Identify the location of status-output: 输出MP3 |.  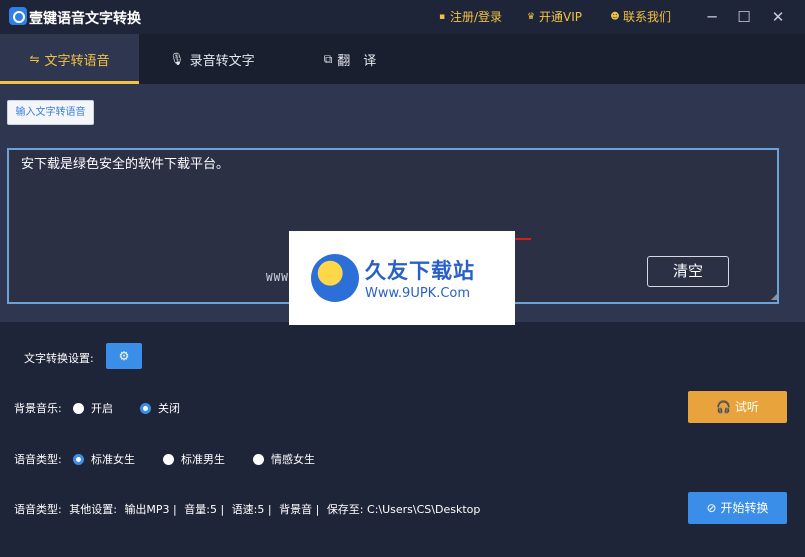
(150, 509).